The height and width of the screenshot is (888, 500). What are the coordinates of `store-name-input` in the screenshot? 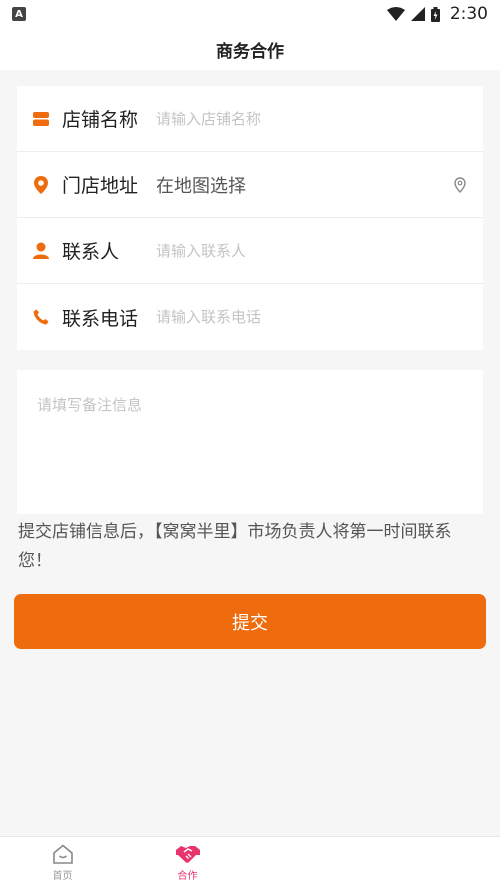 It's located at (312, 118).